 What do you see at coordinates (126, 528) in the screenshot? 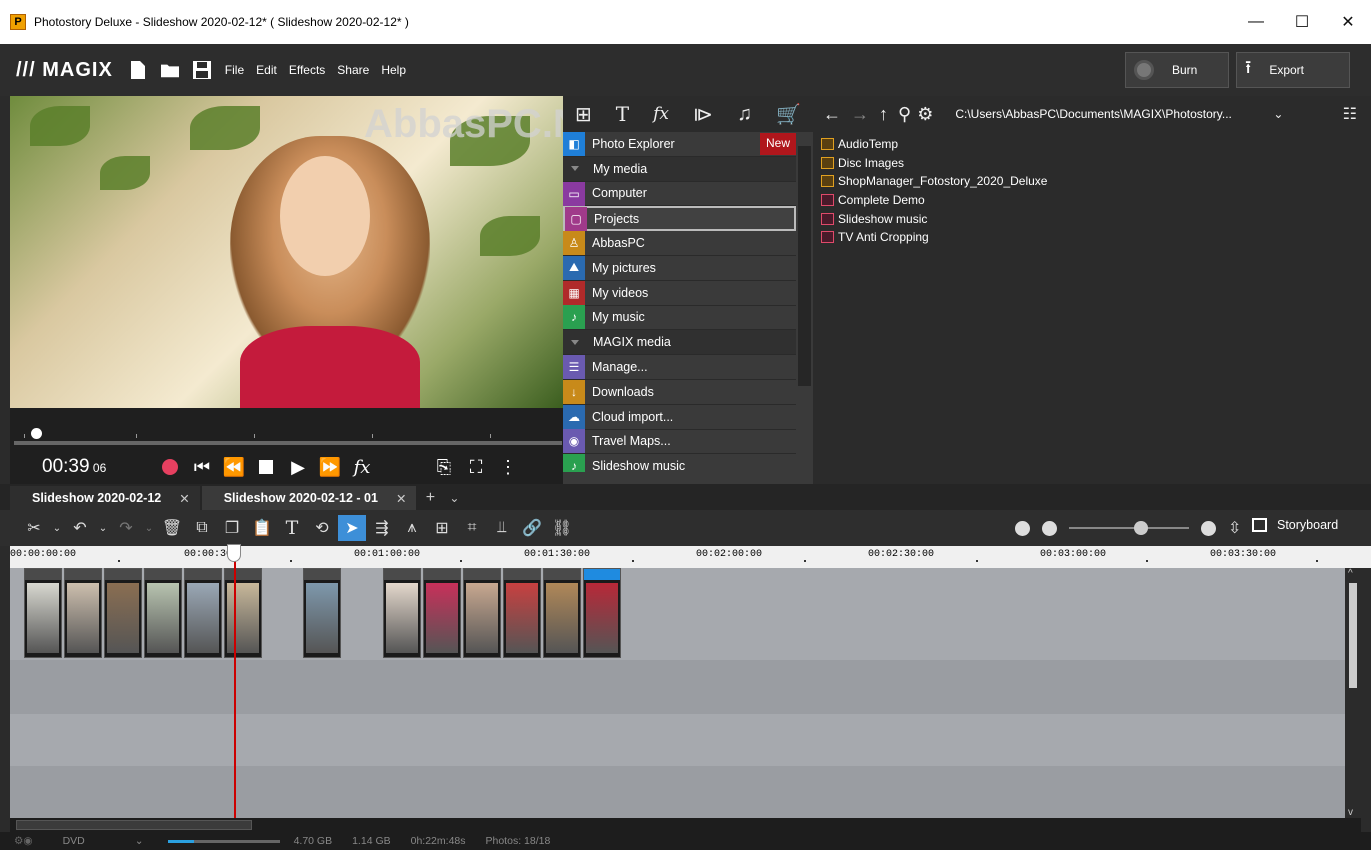
I see `redo-button: ↷` at bounding box center [126, 528].